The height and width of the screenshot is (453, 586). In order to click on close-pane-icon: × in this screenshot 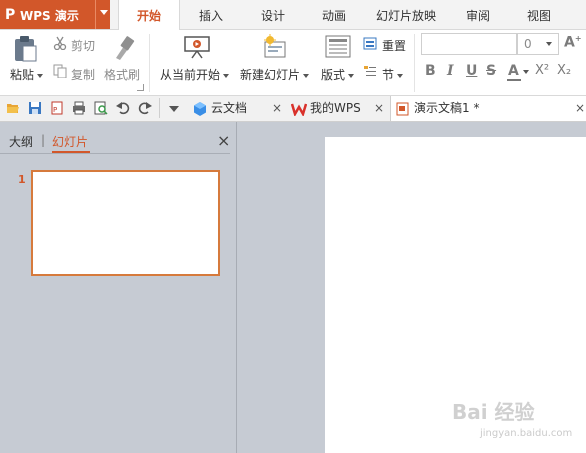, I will do `click(223, 140)`.